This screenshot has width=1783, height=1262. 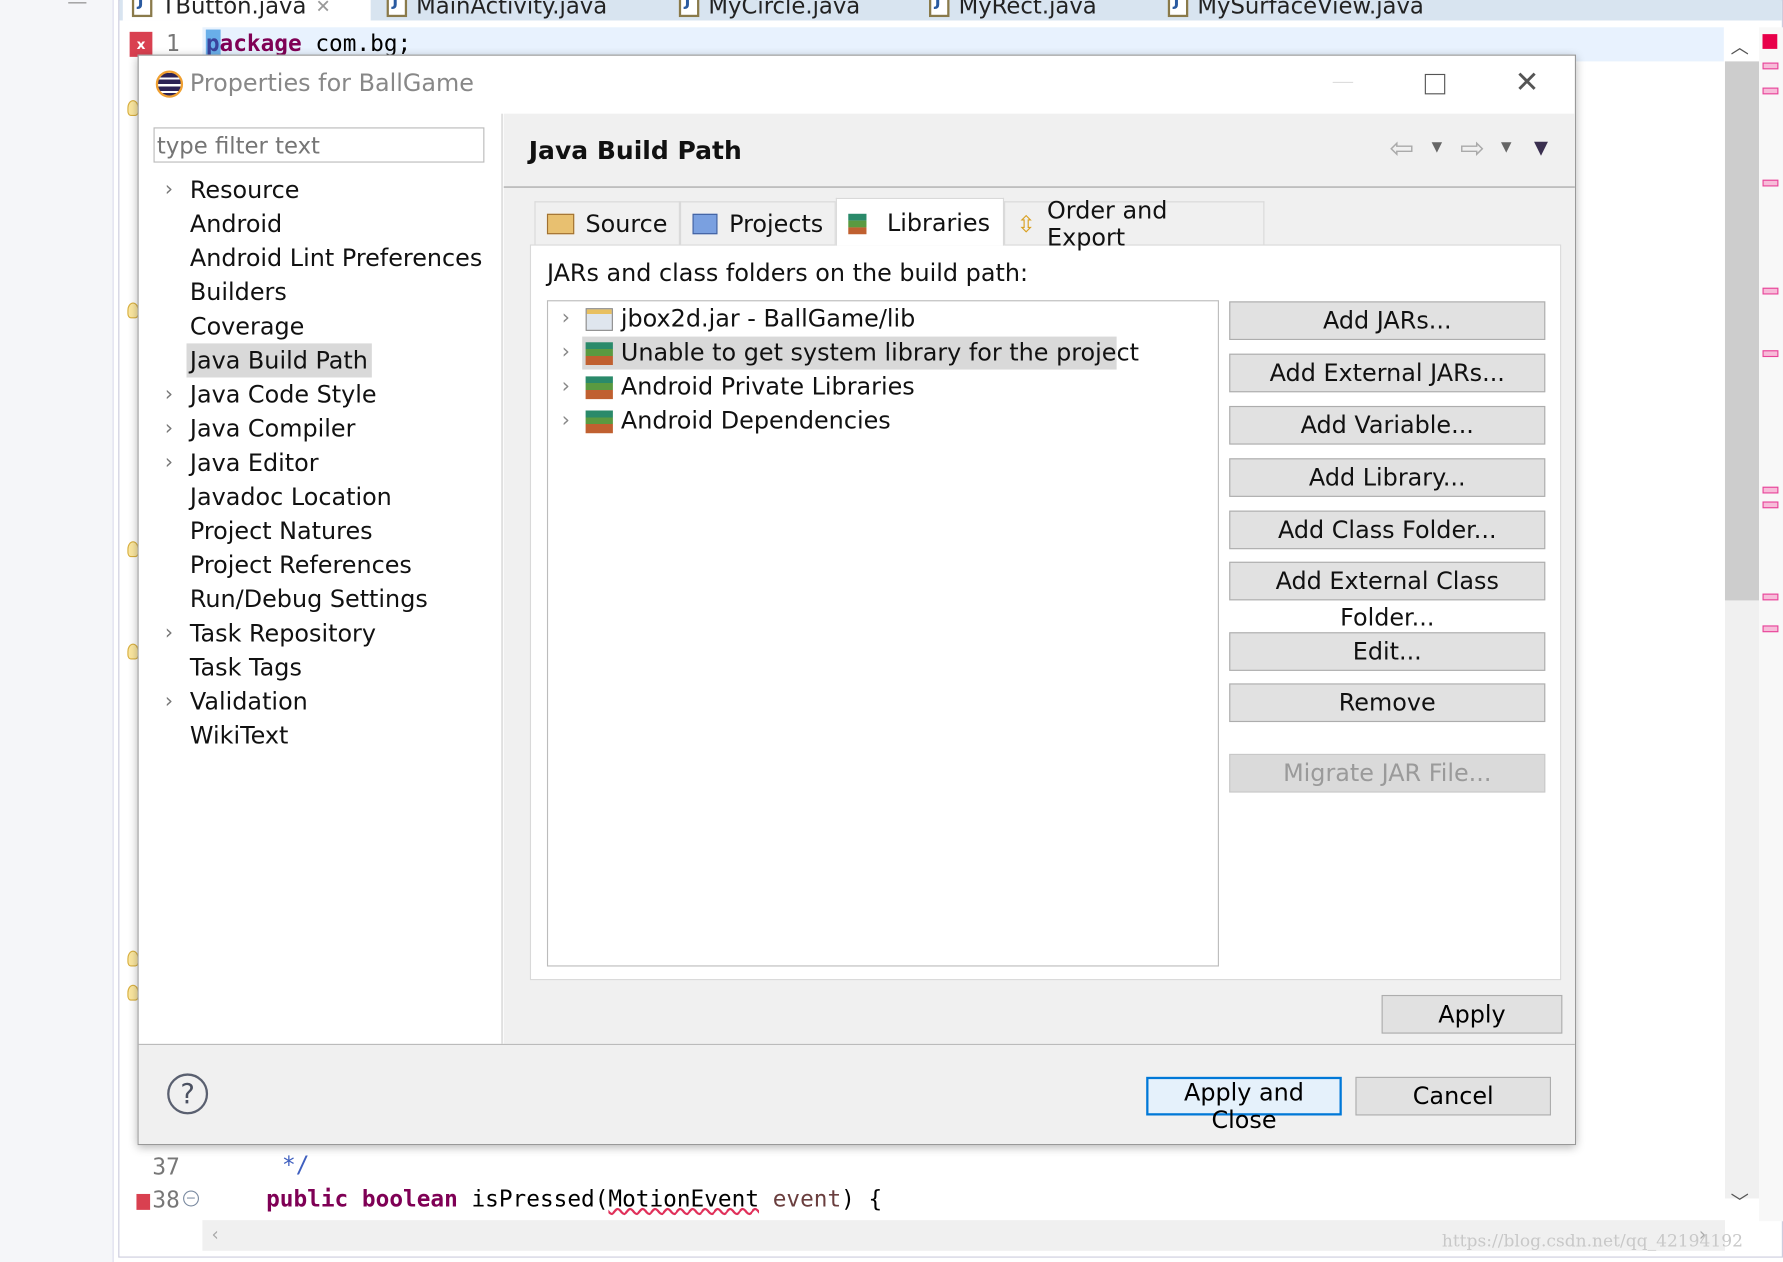 What do you see at coordinates (236, 702) in the screenshot?
I see `tree-item: › Validation` at bounding box center [236, 702].